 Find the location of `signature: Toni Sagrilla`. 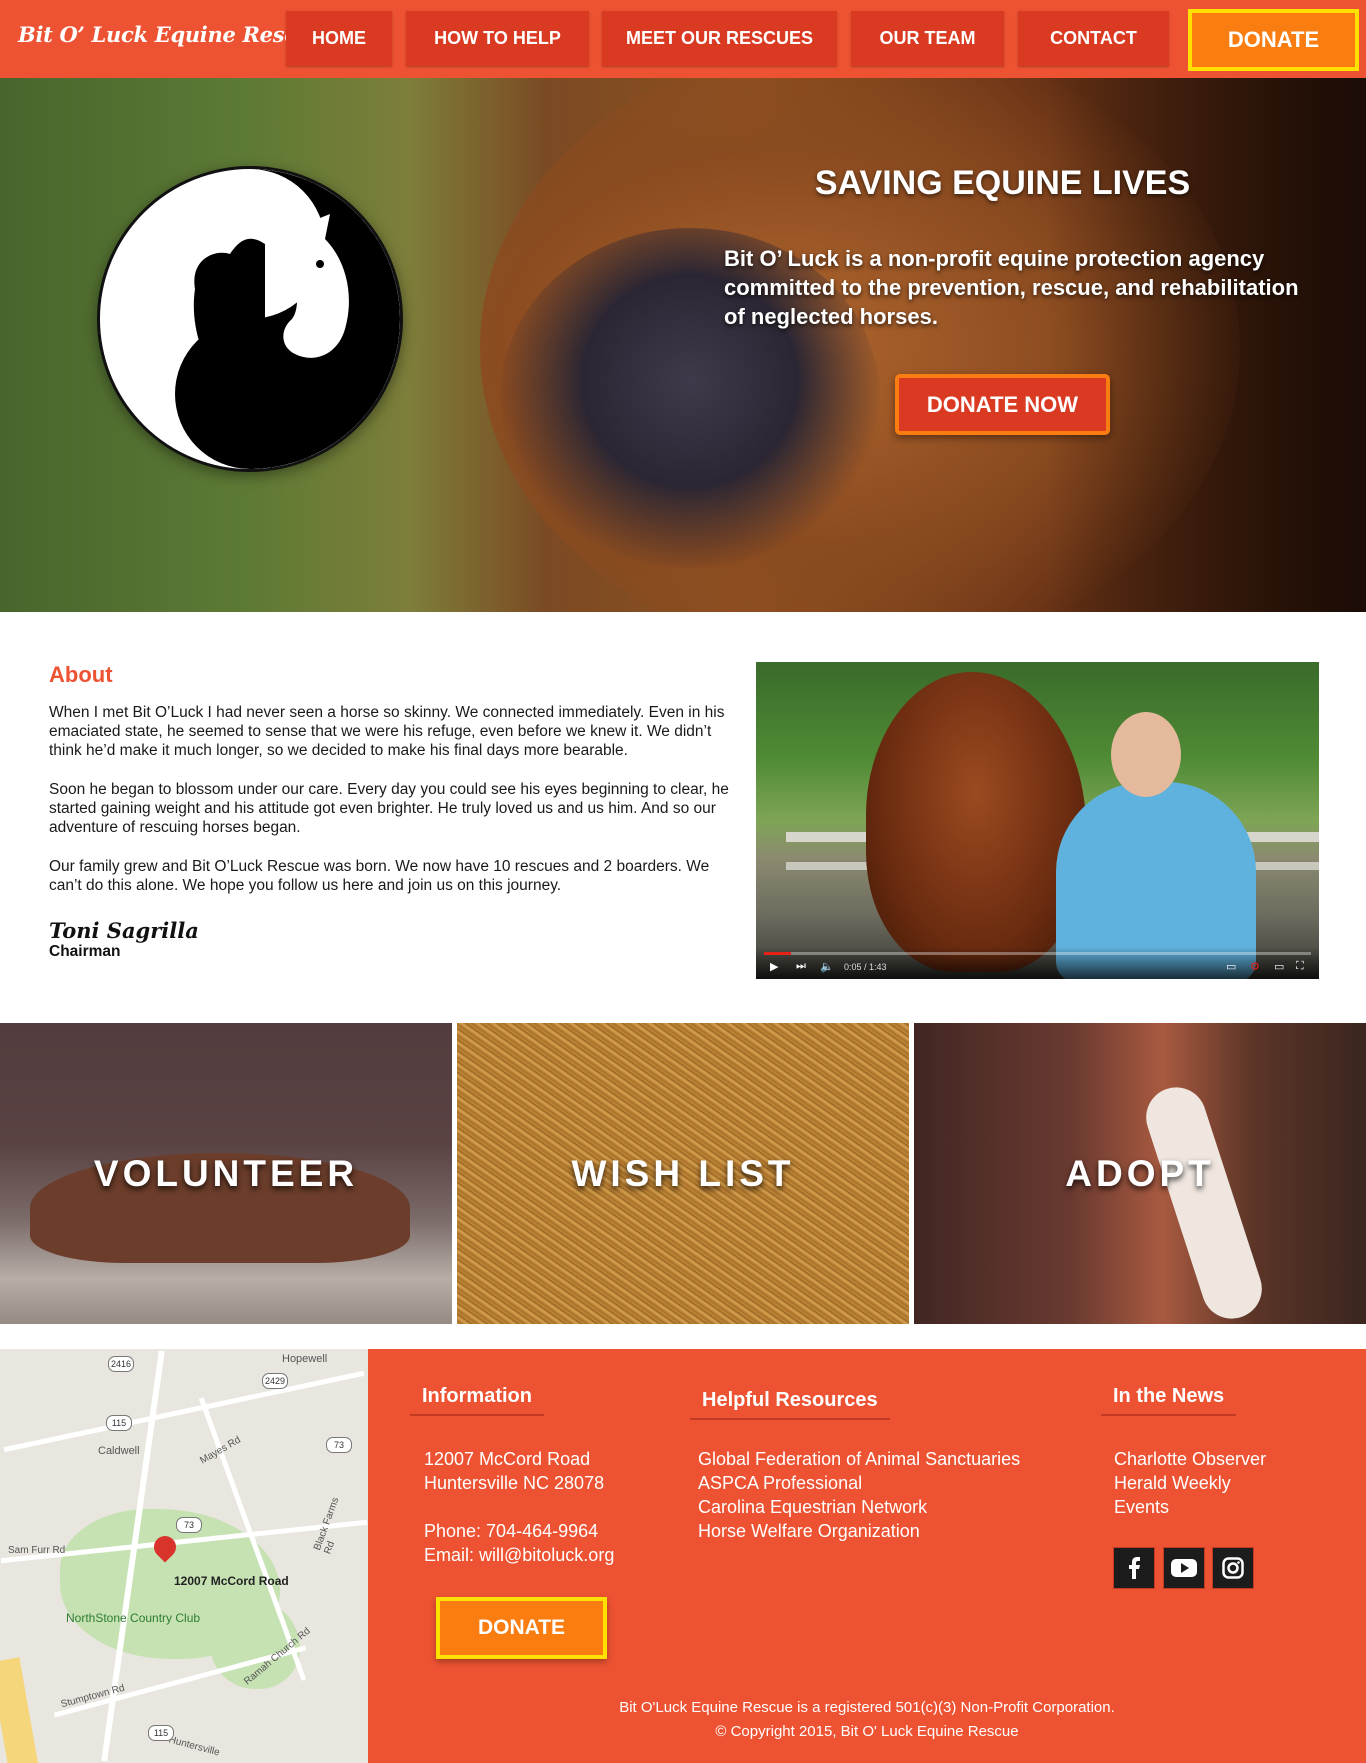

signature: Toni Sagrilla is located at coordinates (124, 930).